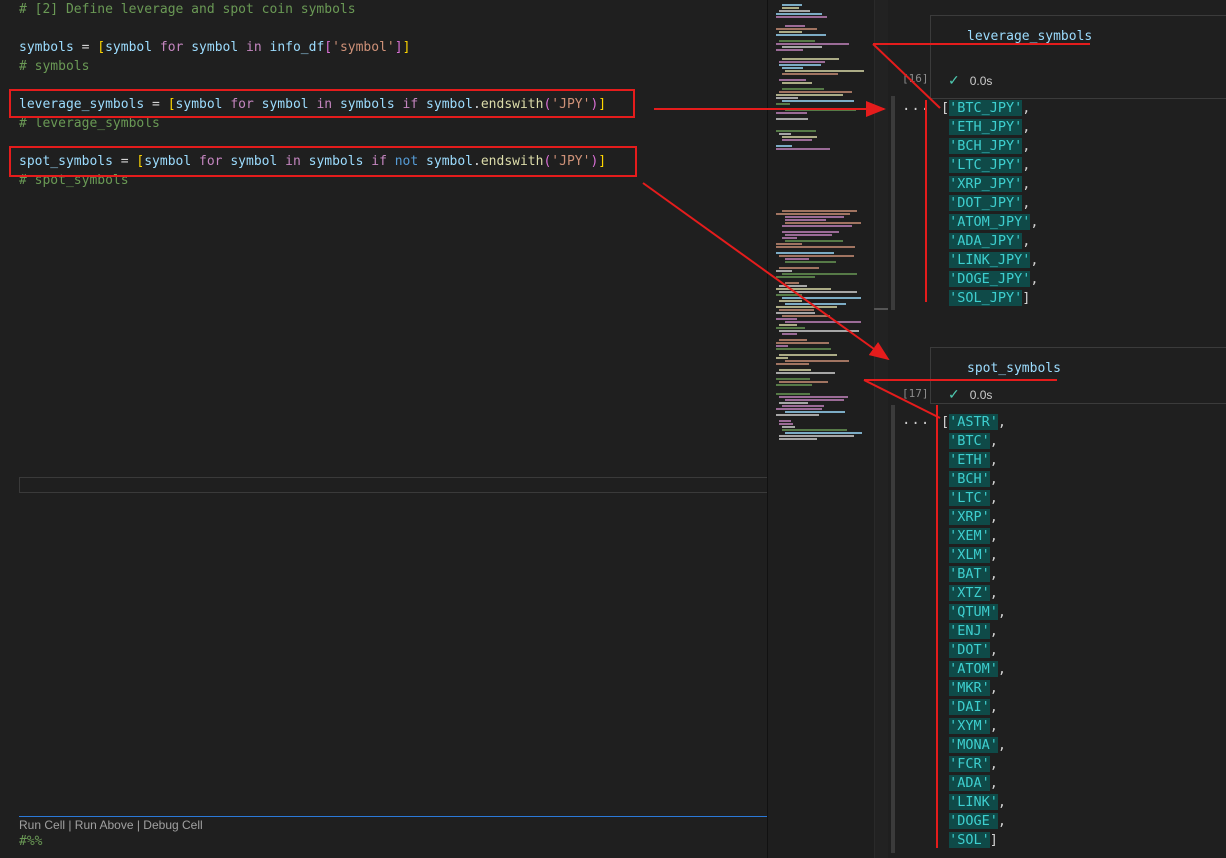  I want to click on output-list-item: ['ASTR',, so click(974, 422).